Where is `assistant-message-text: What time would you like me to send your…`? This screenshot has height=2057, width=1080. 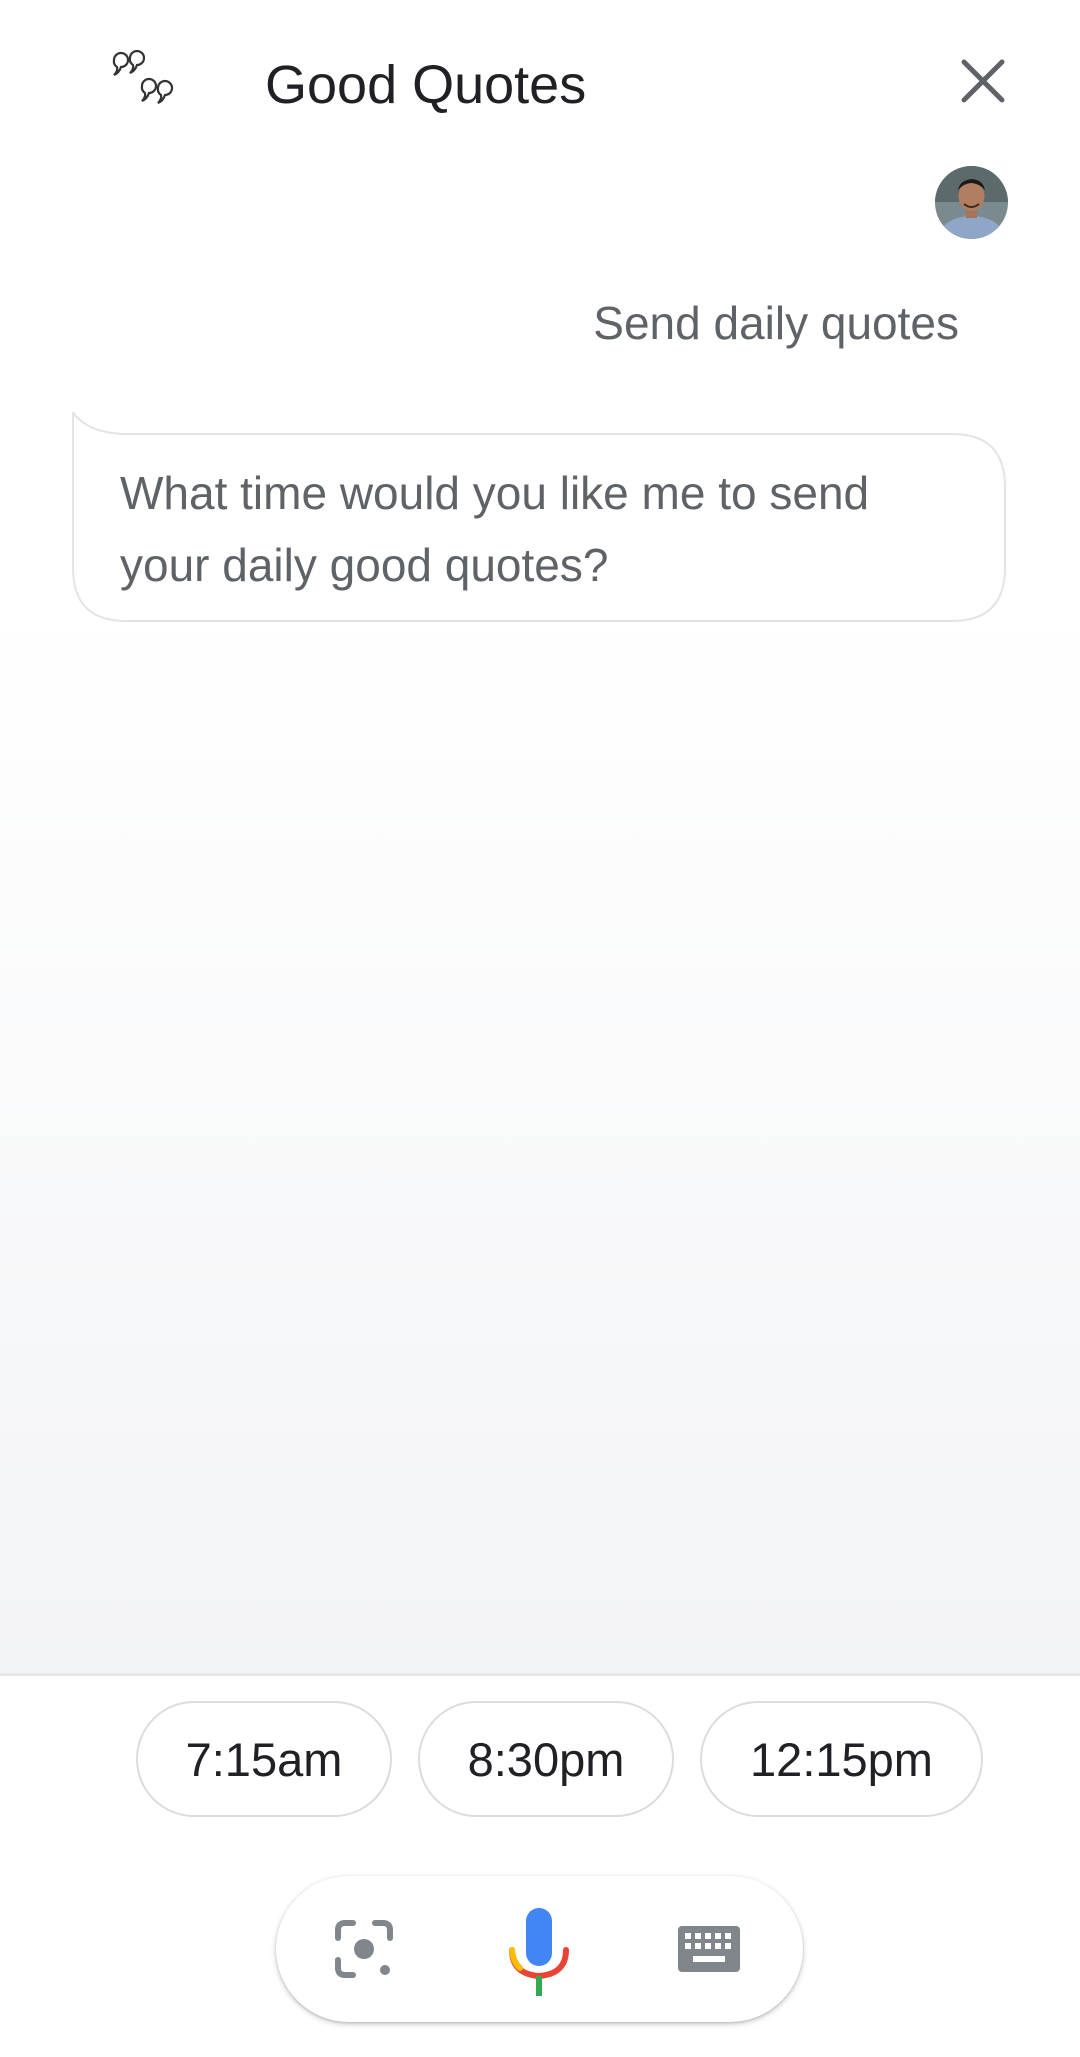 assistant-message-text: What time would you like me to send your… is located at coordinates (495, 529).